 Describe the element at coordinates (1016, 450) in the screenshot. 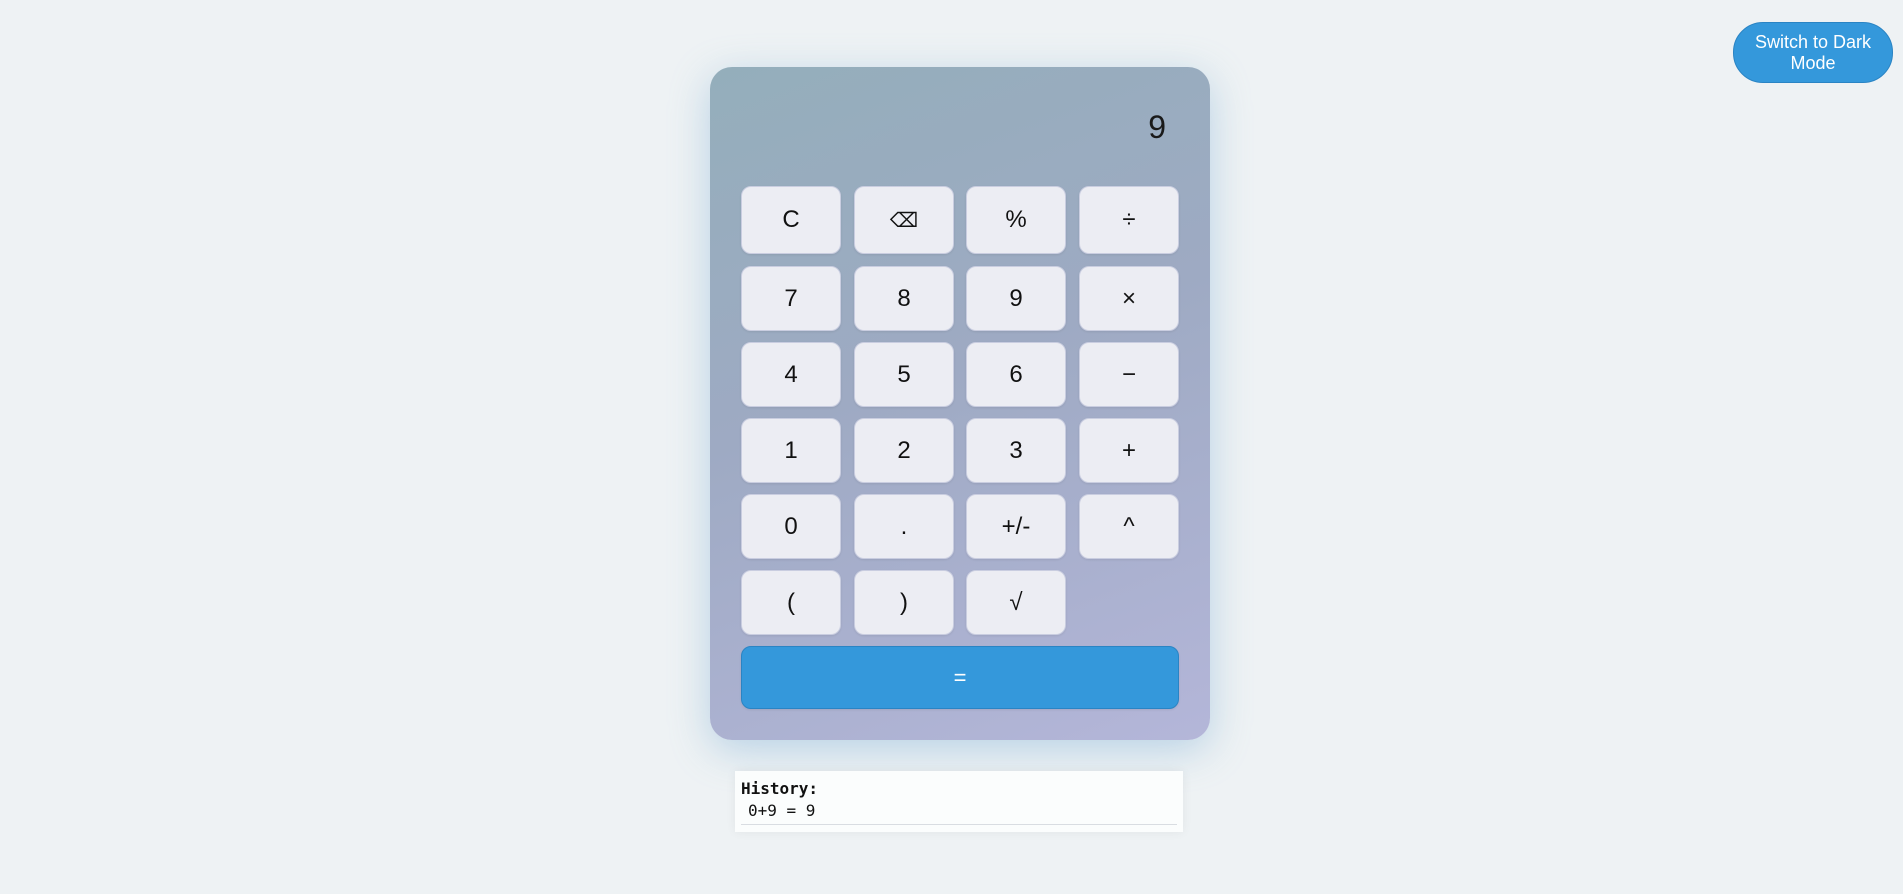

I see `digit-3-button: 3` at that location.